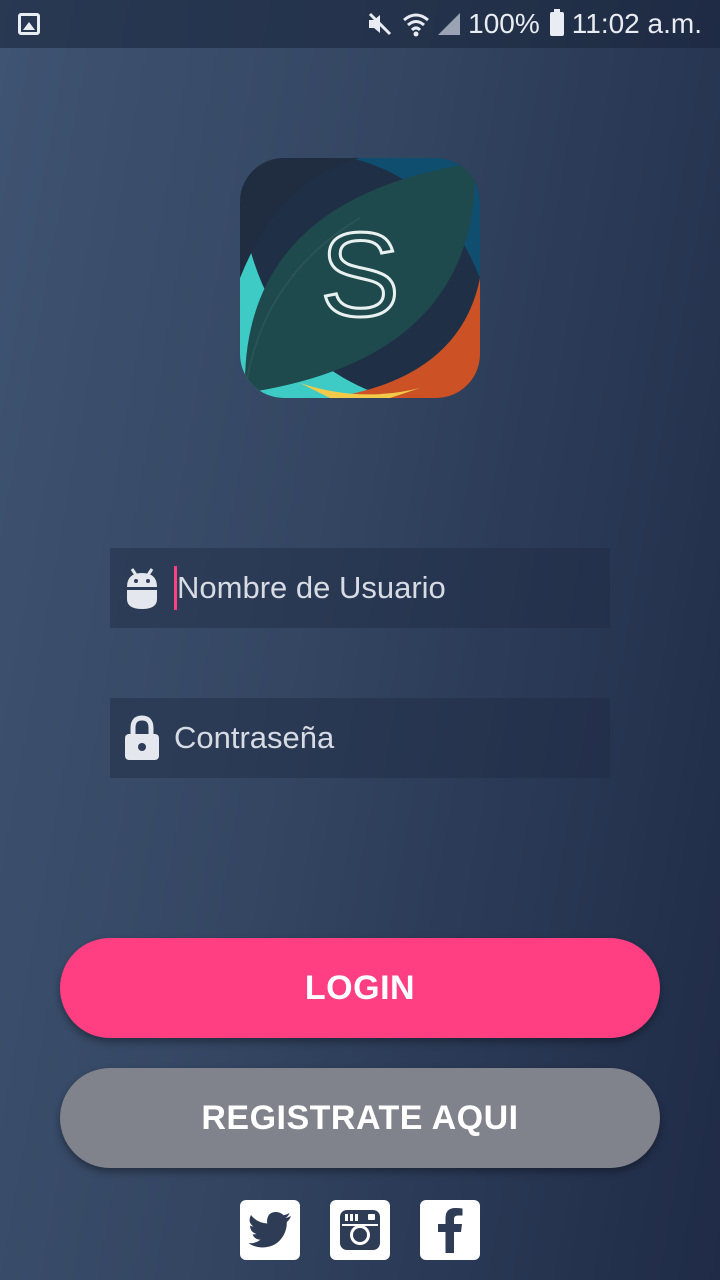 The height and width of the screenshot is (1280, 720). I want to click on twitter-icon, so click(269, 1230).